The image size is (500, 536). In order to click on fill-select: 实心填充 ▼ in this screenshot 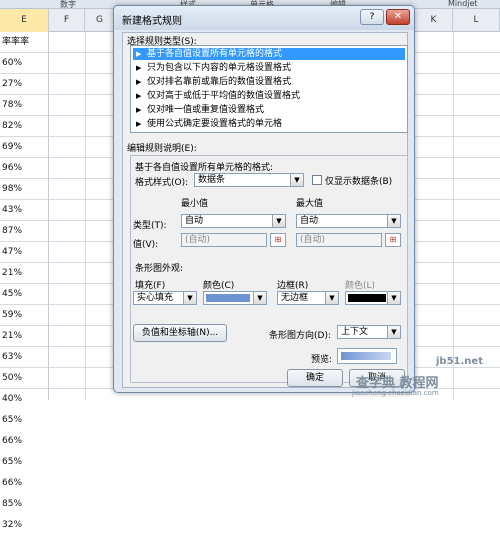, I will do `click(165, 298)`.